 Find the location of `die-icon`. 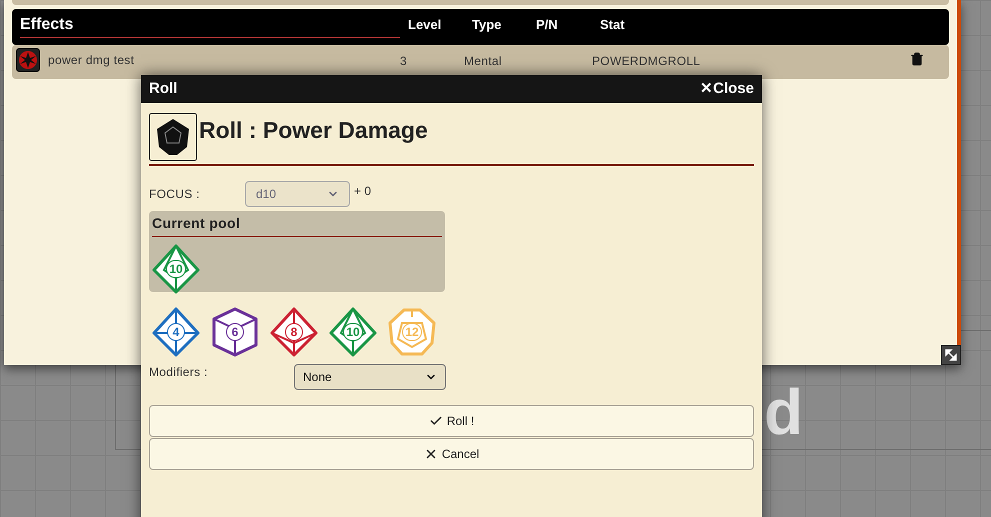

die-icon is located at coordinates (412, 331).